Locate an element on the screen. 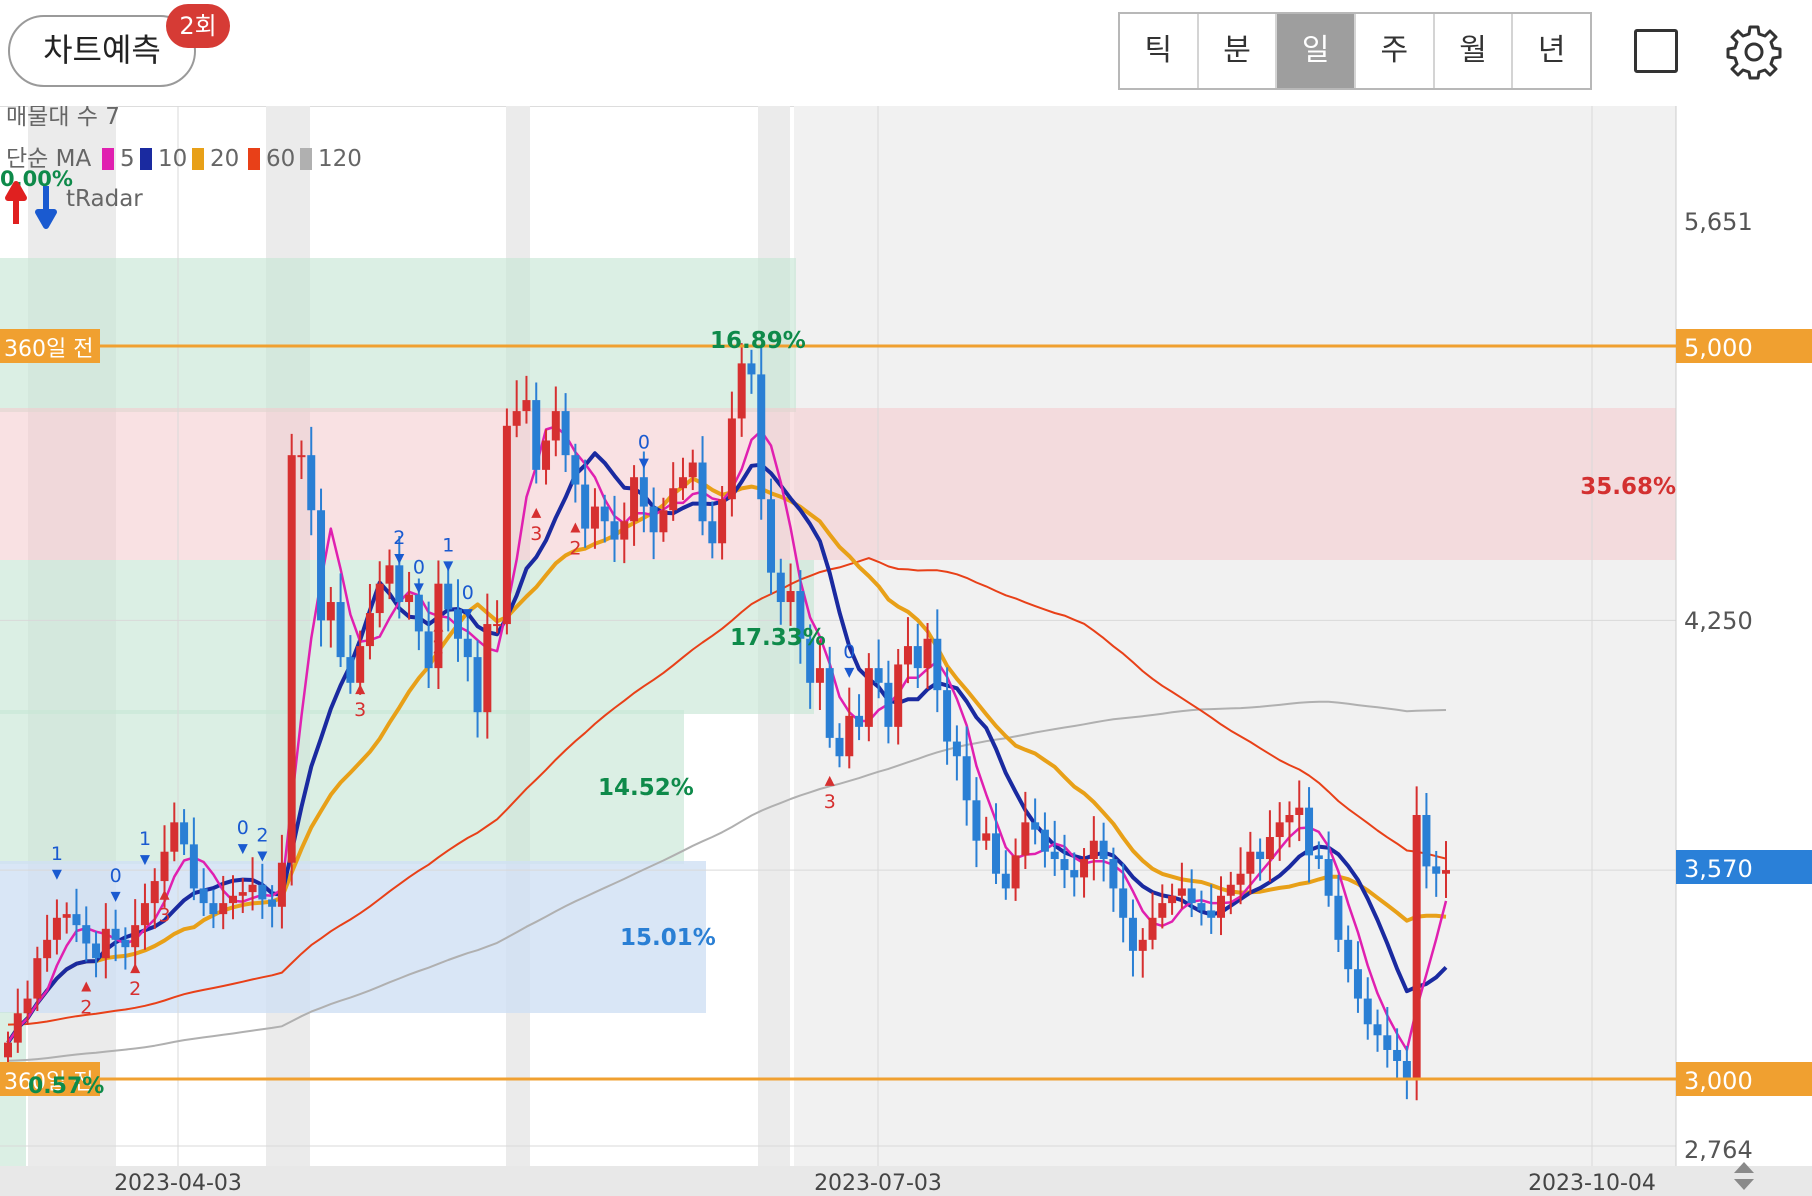 The width and height of the screenshot is (1812, 1196). volume-profile-label: 매물대 수 7 is located at coordinates (63, 118).